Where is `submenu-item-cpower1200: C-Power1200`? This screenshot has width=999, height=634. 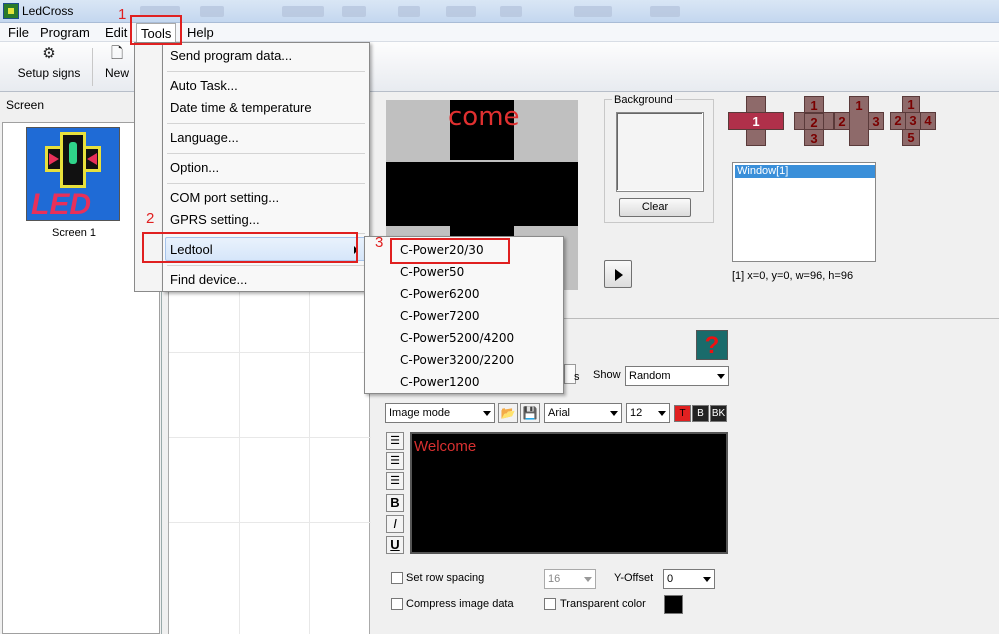 submenu-item-cpower1200: C-Power1200 is located at coordinates (440, 382).